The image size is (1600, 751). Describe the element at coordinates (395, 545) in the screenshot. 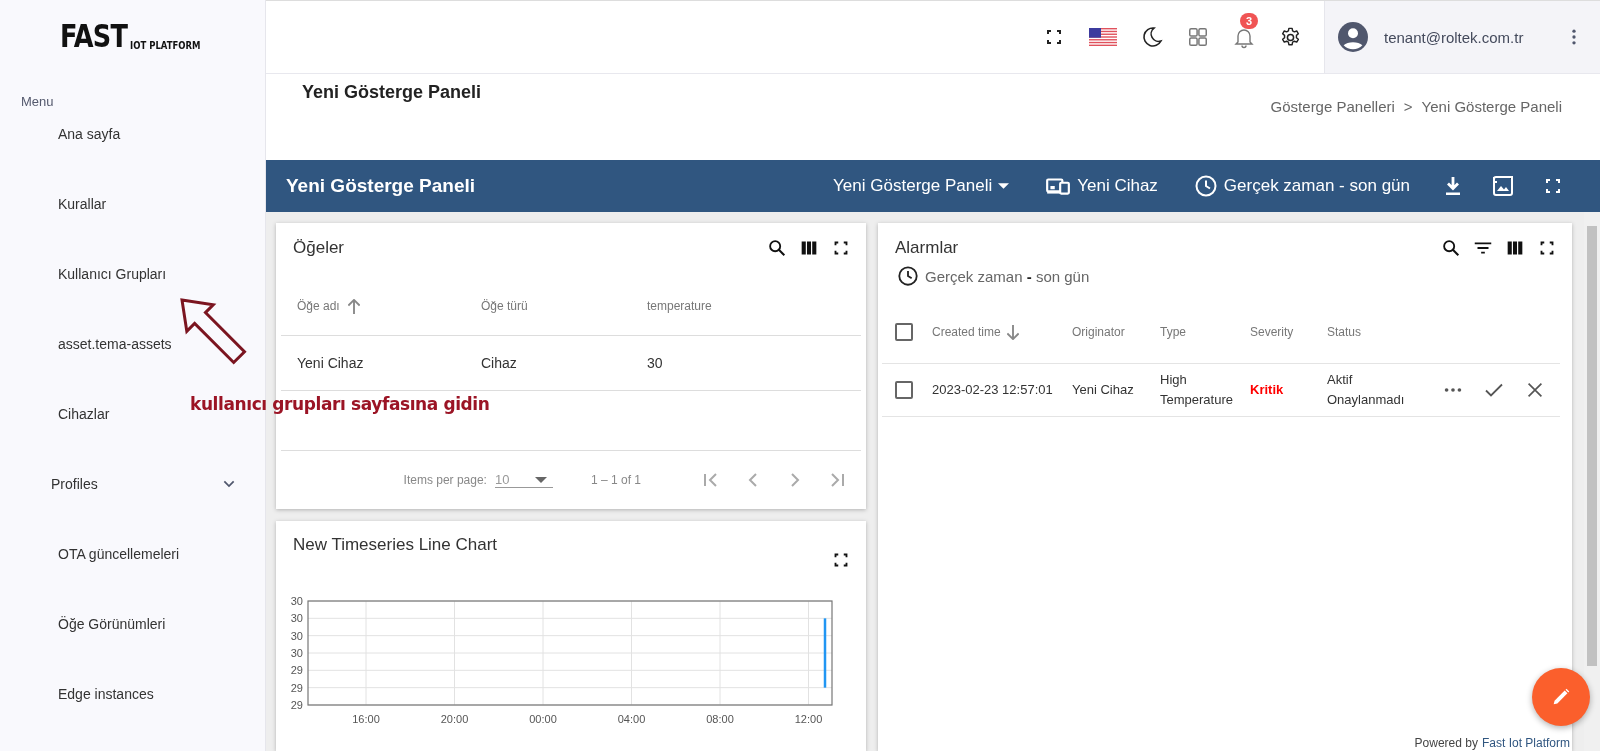

I see `widget-title: New Timeseries Line Chart` at that location.